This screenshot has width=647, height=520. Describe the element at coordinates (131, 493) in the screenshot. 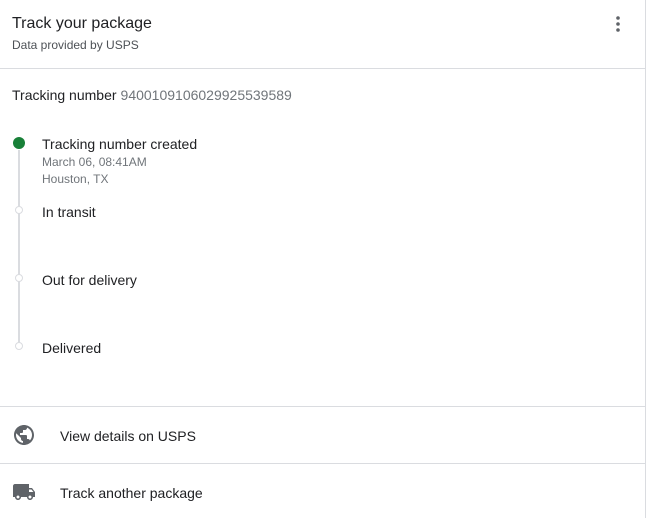

I see `track-another-label: Track another package` at that location.